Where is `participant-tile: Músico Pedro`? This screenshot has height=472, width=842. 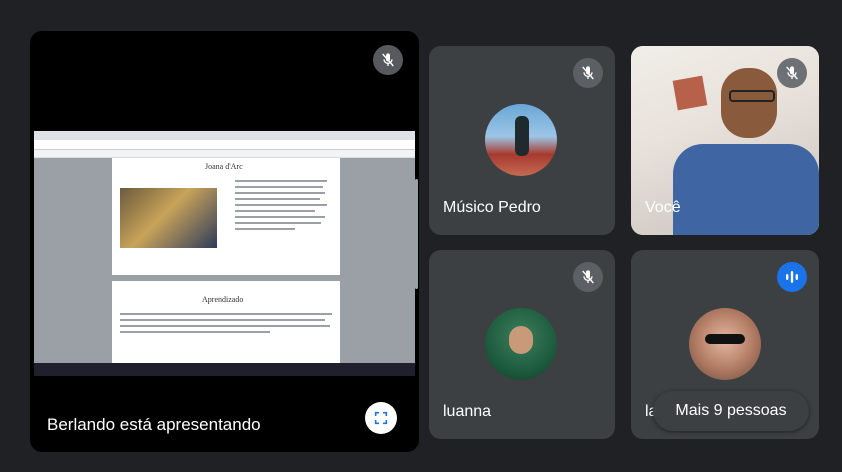 participant-tile: Músico Pedro is located at coordinates (522, 140).